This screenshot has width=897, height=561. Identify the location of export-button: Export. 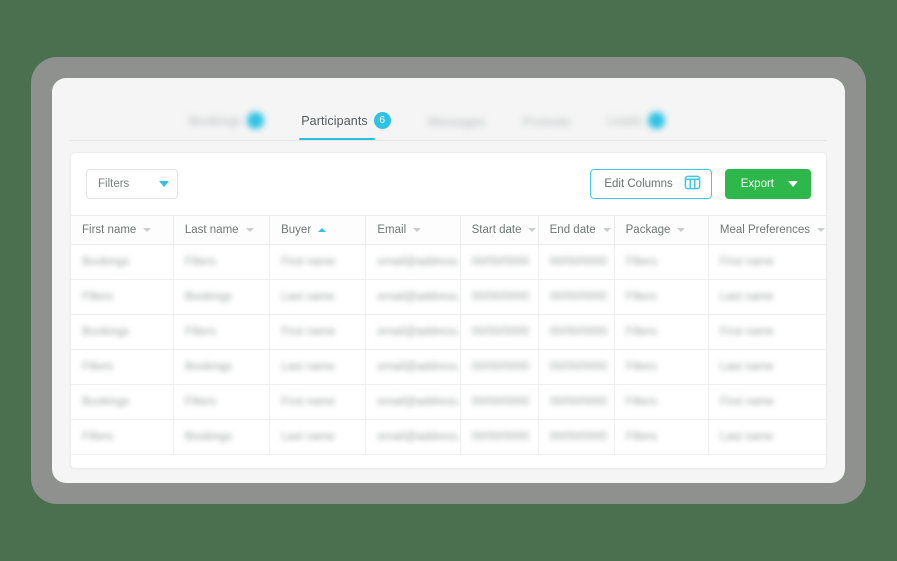
(767, 184).